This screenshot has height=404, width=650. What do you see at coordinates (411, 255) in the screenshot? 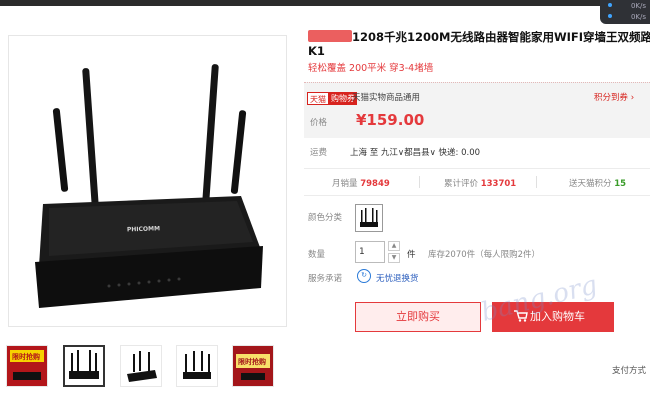
I see `quantity-unit: 件` at bounding box center [411, 255].